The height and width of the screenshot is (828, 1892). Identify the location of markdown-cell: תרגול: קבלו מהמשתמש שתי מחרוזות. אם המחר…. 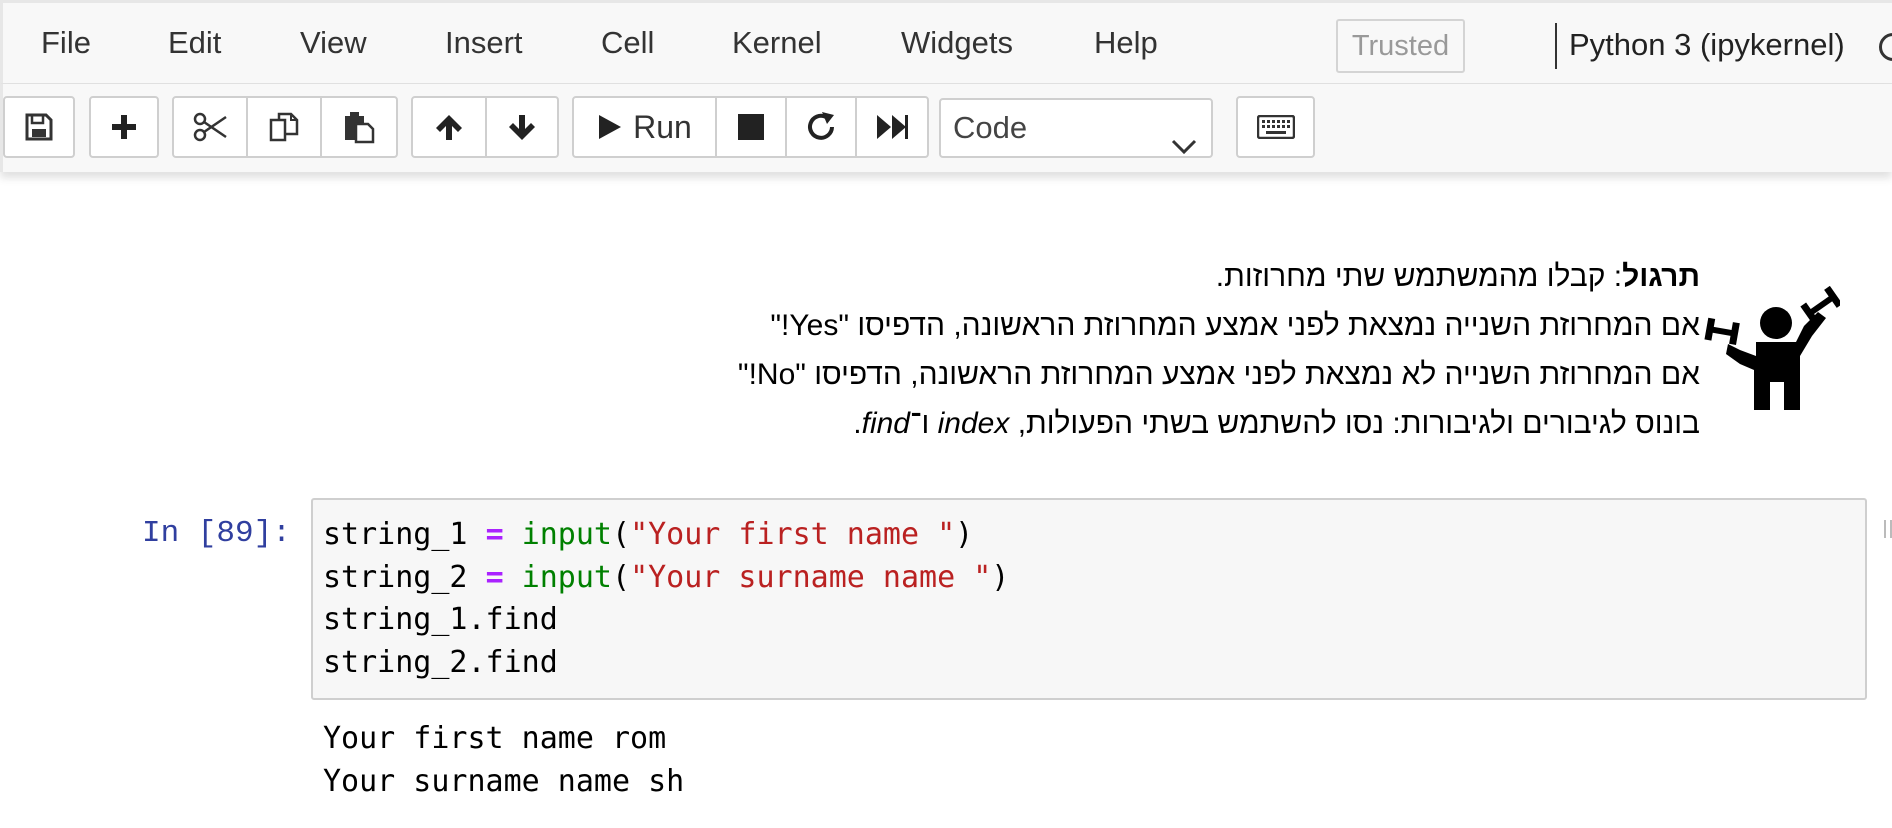
(1150, 350).